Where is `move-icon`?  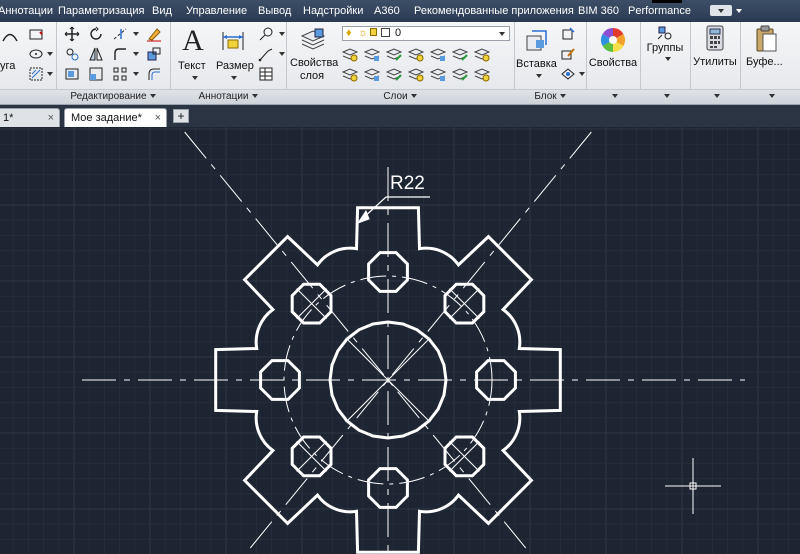
move-icon is located at coordinates (72, 34).